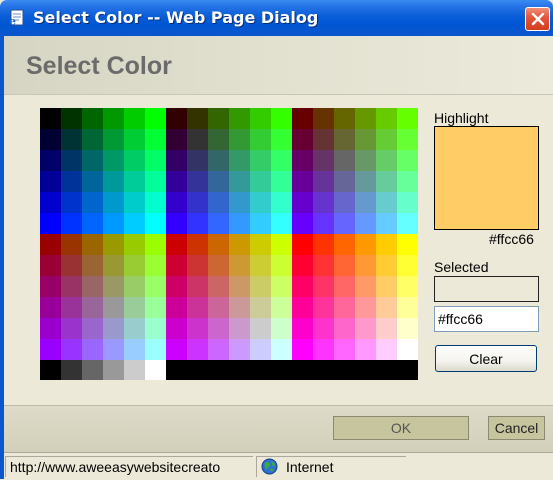 This screenshot has height=480, width=553. Describe the element at coordinates (516, 428) in the screenshot. I see `cancel-button: Cancel` at that location.